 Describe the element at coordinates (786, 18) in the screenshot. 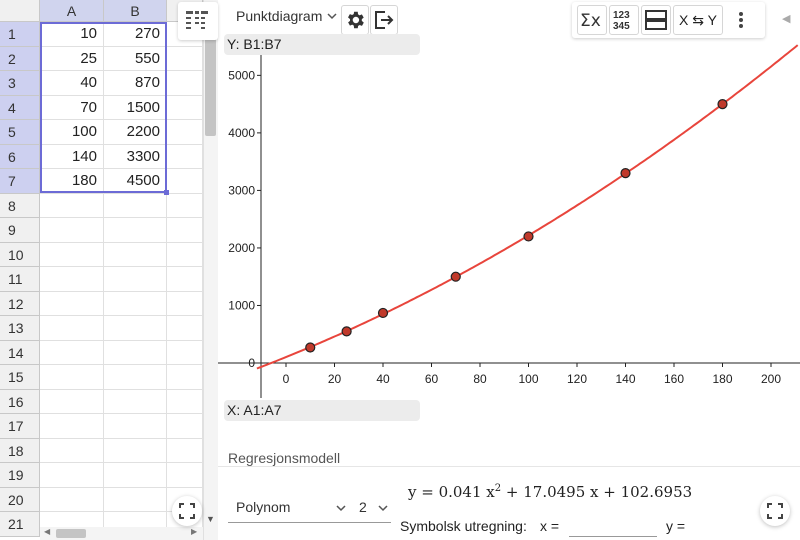

I see `collapse-panel-icon: ◀` at that location.